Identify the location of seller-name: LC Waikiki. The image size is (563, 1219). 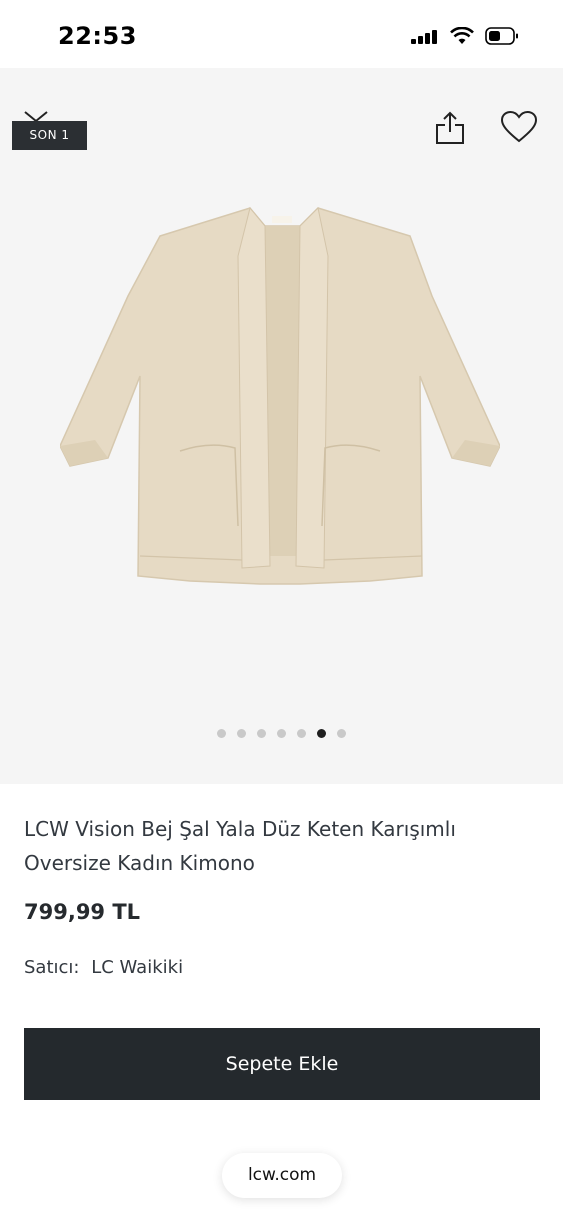
(137, 967).